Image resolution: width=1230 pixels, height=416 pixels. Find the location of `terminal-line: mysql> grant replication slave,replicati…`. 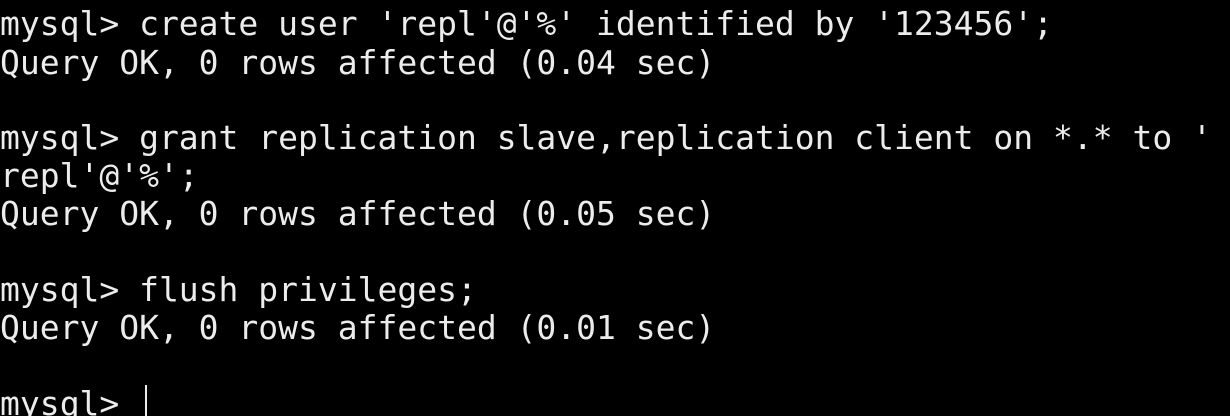

terminal-line: mysql> grant replication slave,replicati… is located at coordinates (606, 137).